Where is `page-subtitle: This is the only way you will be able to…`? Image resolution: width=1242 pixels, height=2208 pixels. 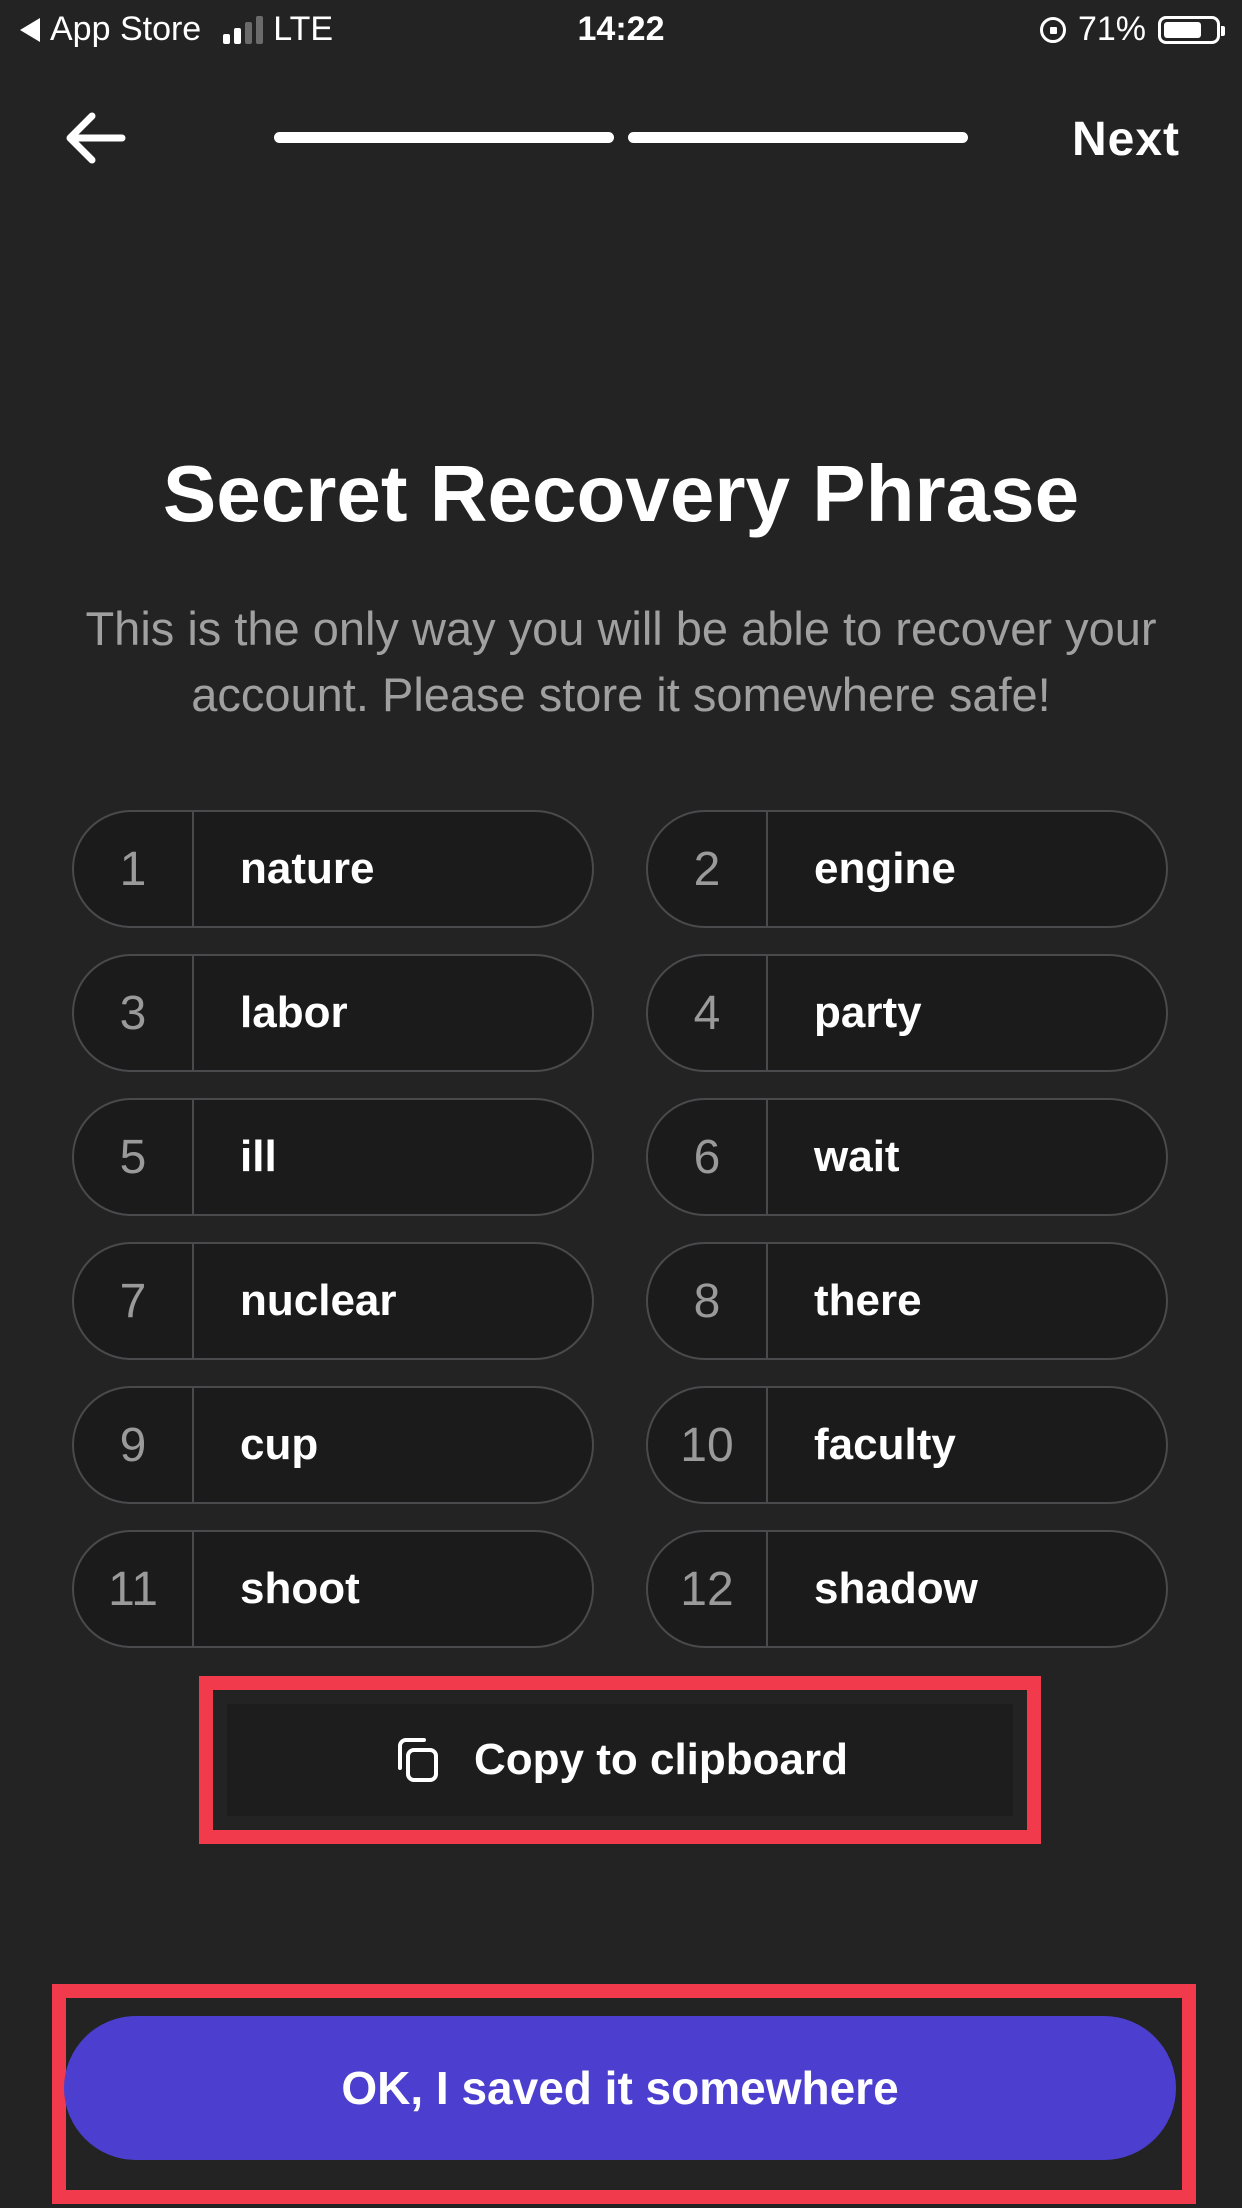
page-subtitle: This is the only way you will be able to… is located at coordinates (621, 661).